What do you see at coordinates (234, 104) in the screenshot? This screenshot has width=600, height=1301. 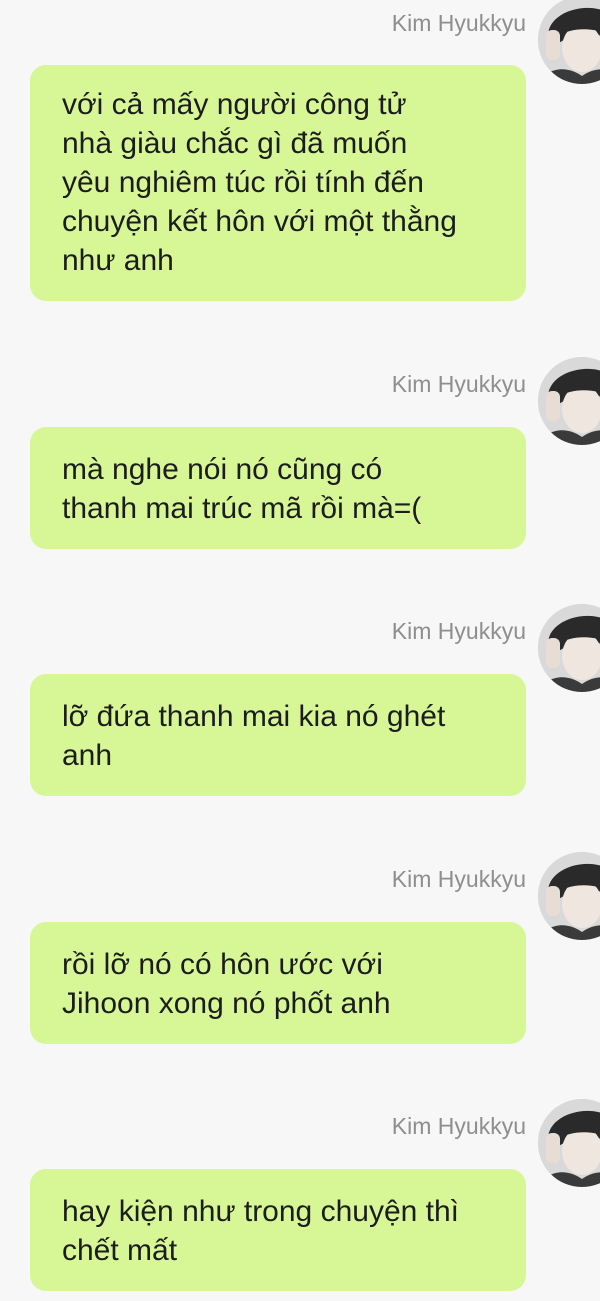 I see `message-text-line: với cả mấy người công tử` at bounding box center [234, 104].